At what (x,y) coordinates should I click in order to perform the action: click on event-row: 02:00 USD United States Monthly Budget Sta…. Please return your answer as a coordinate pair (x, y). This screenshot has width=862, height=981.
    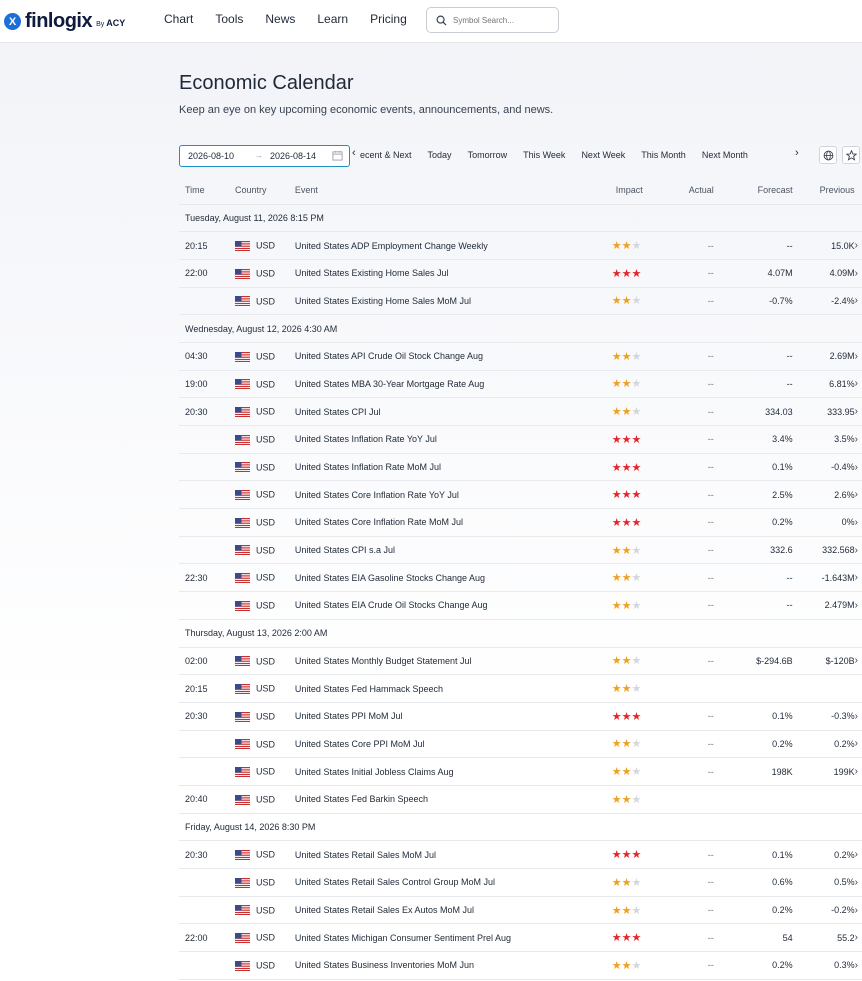
    Looking at the image, I should click on (520, 661).